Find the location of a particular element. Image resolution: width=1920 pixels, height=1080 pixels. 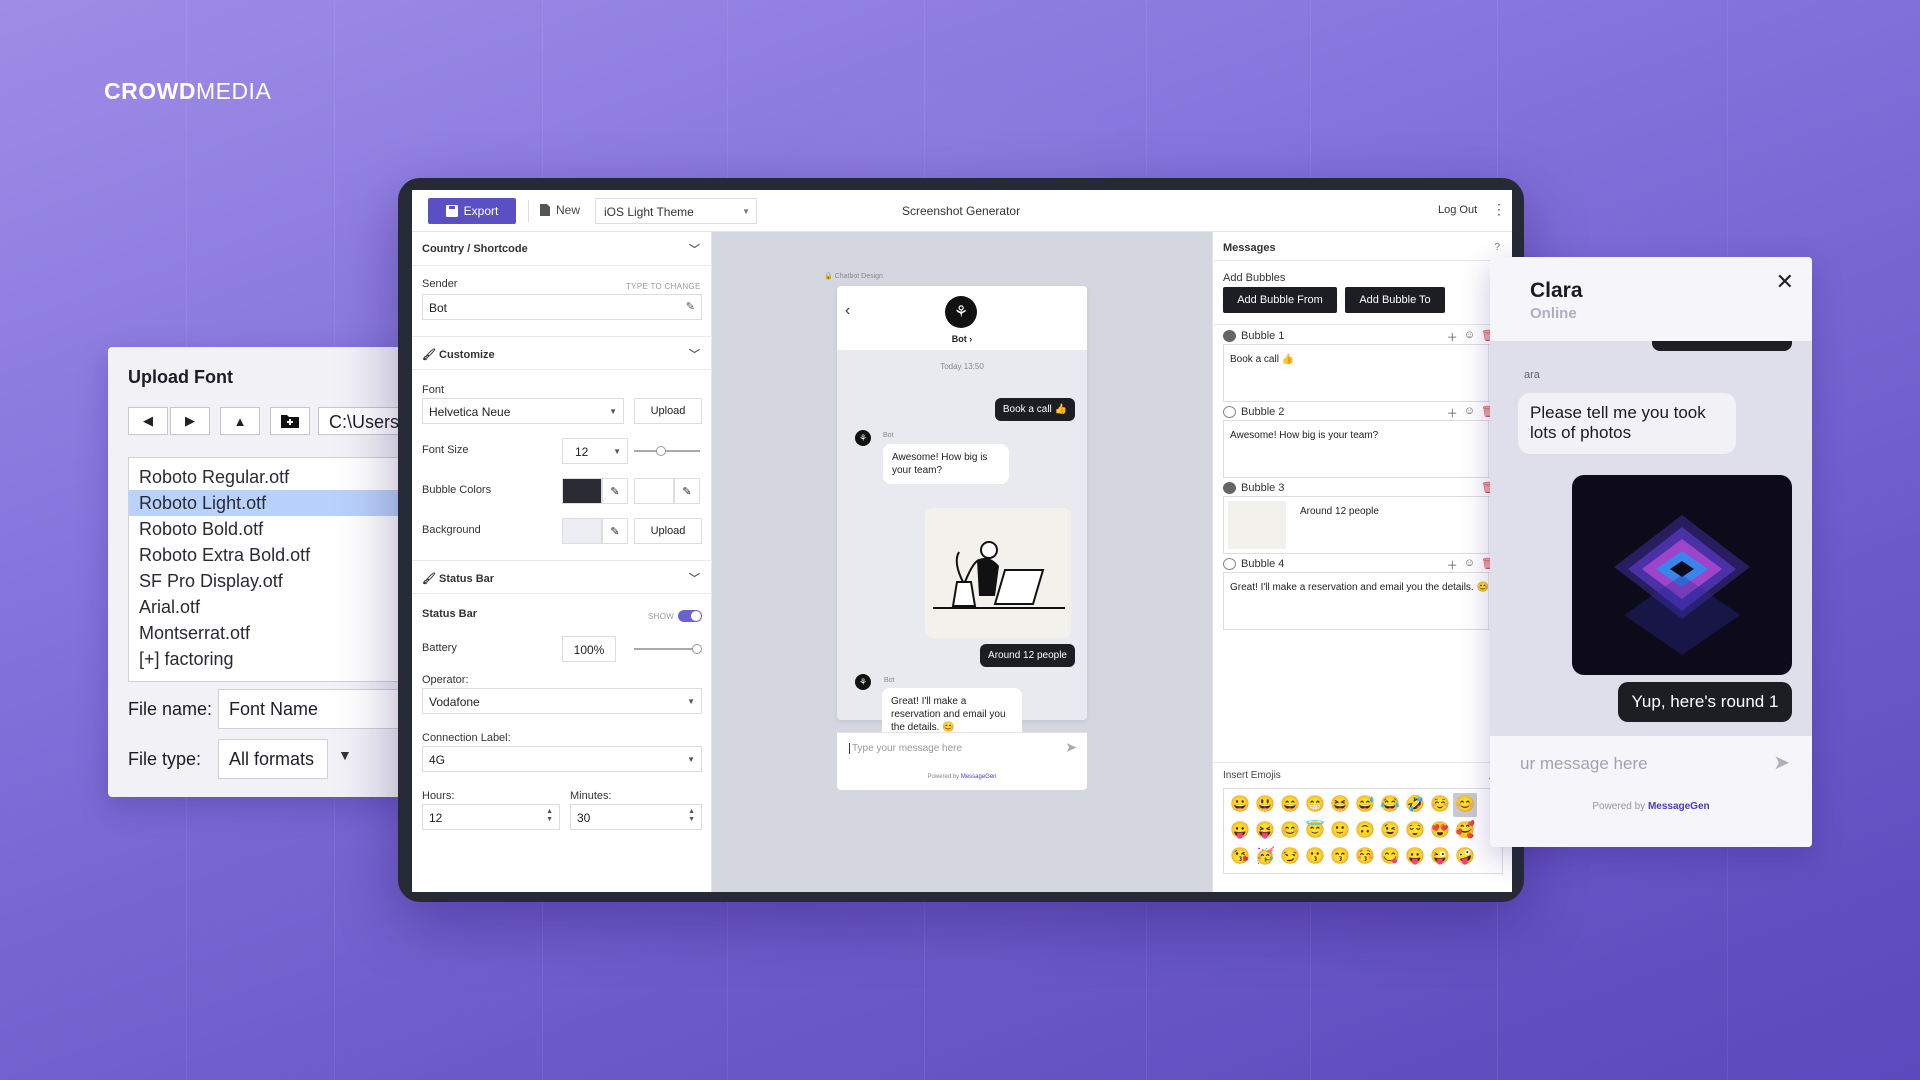

emoji-option: 😅 is located at coordinates (1365, 805).